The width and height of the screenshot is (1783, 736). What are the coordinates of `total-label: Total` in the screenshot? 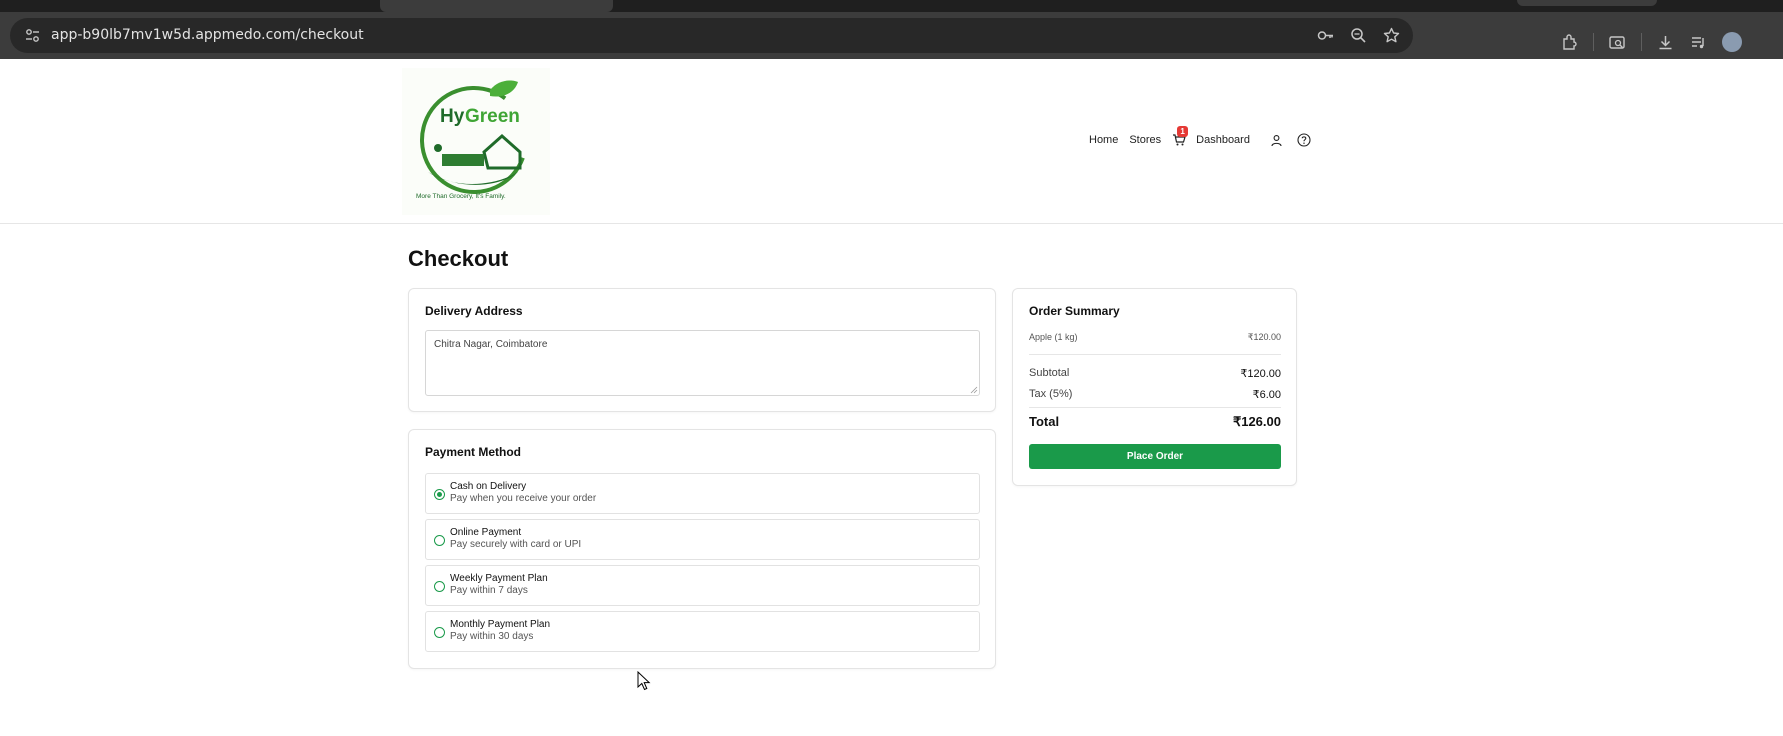 It's located at (1044, 421).